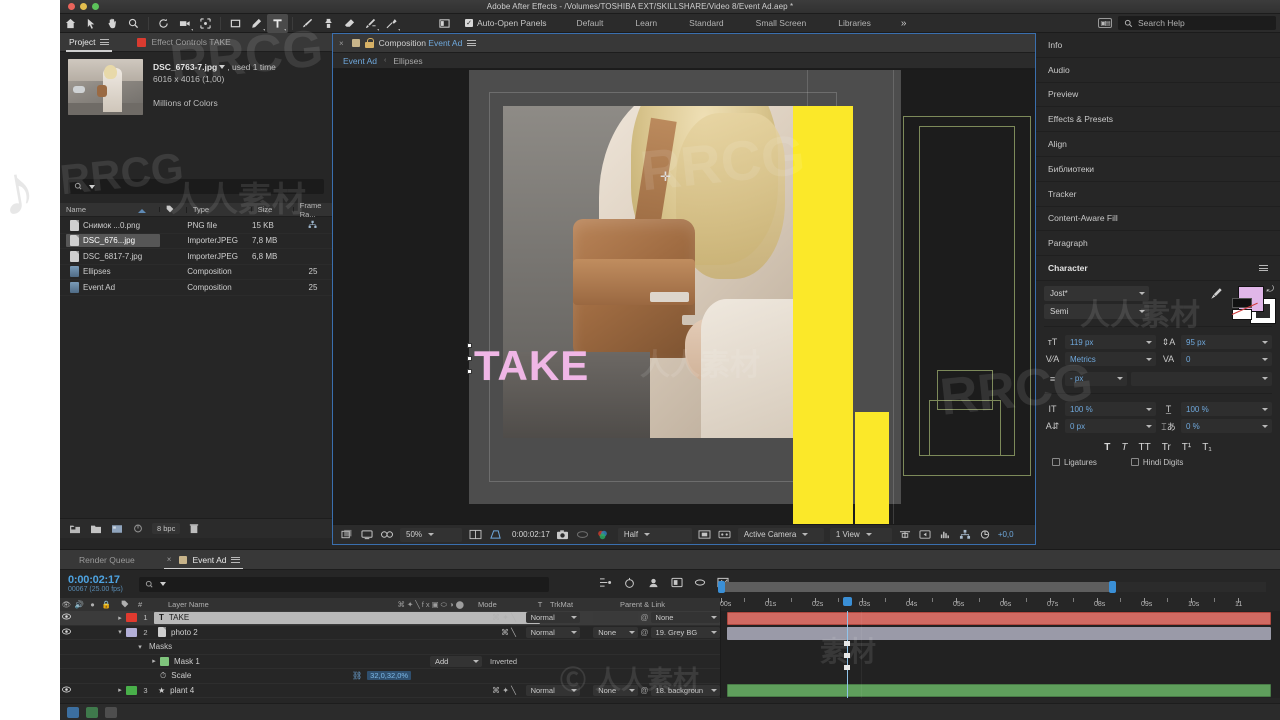 The image size is (1280, 720). What do you see at coordinates (73, 712) in the screenshot?
I see `toggle-switches-modes-button` at bounding box center [73, 712].